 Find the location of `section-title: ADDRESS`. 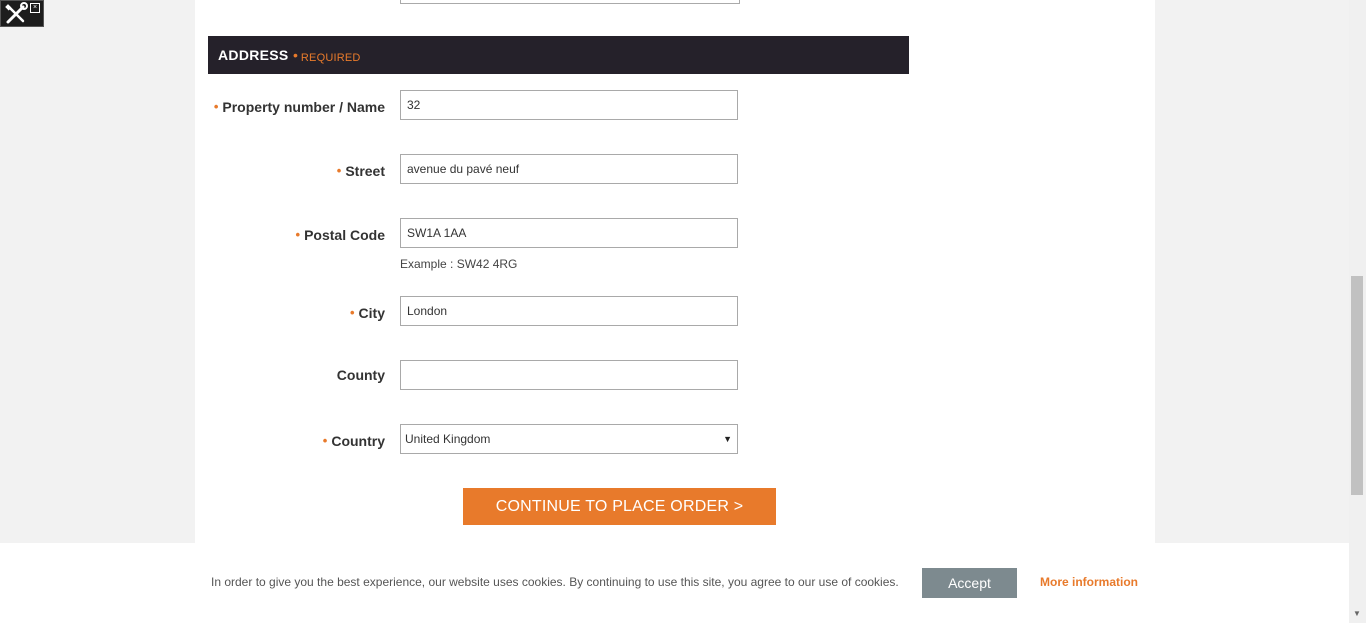

section-title: ADDRESS is located at coordinates (253, 55).